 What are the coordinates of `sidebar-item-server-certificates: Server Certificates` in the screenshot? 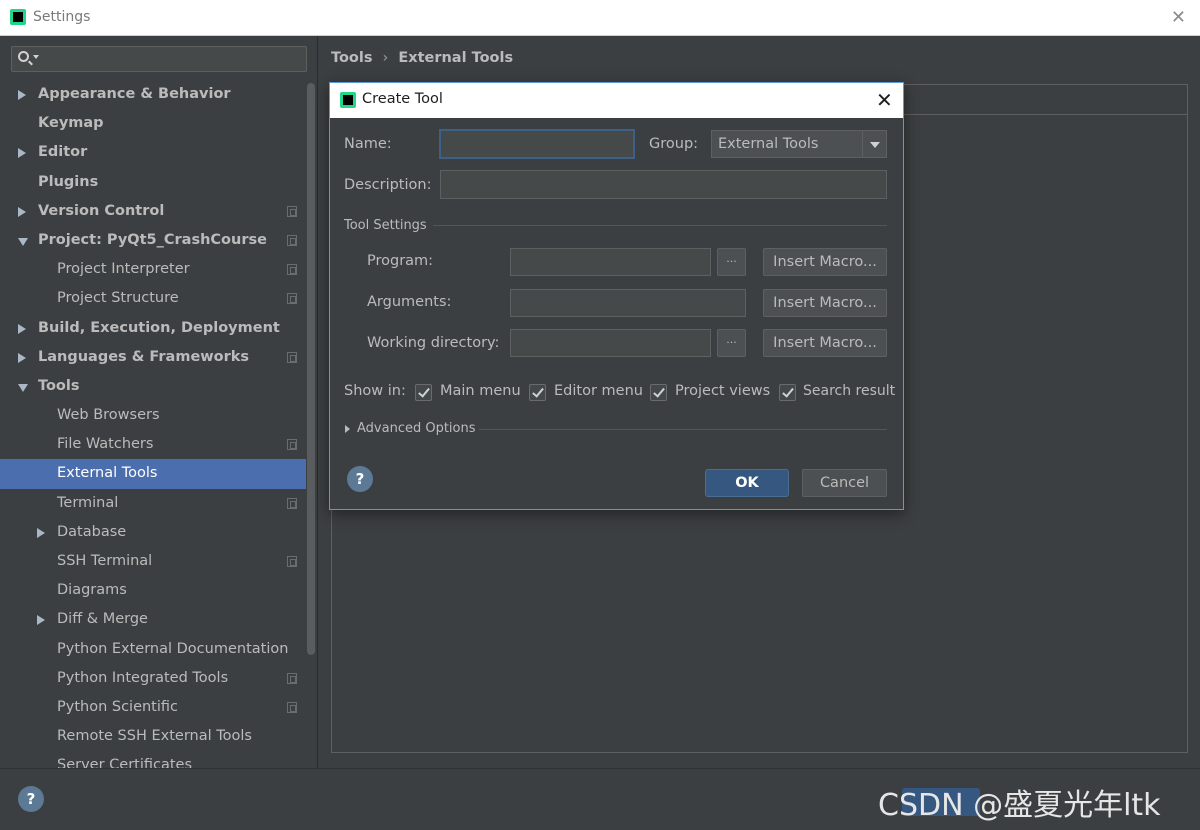 It's located at (153, 759).